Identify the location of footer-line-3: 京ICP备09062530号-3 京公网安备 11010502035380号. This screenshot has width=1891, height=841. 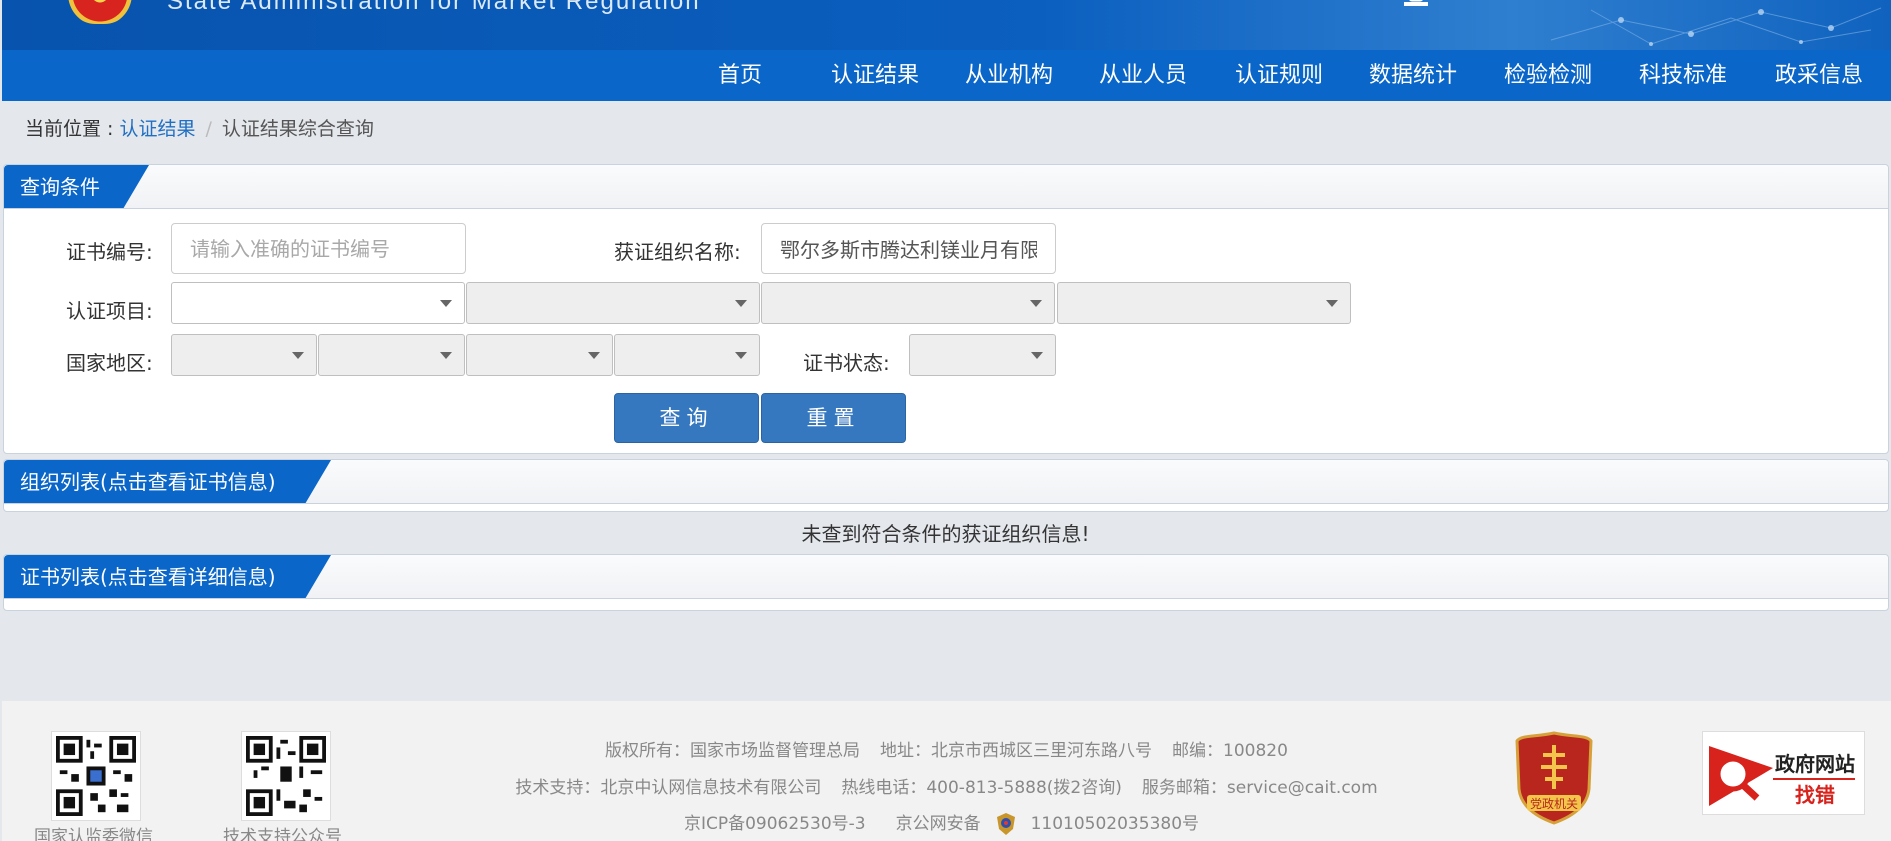
(946, 822).